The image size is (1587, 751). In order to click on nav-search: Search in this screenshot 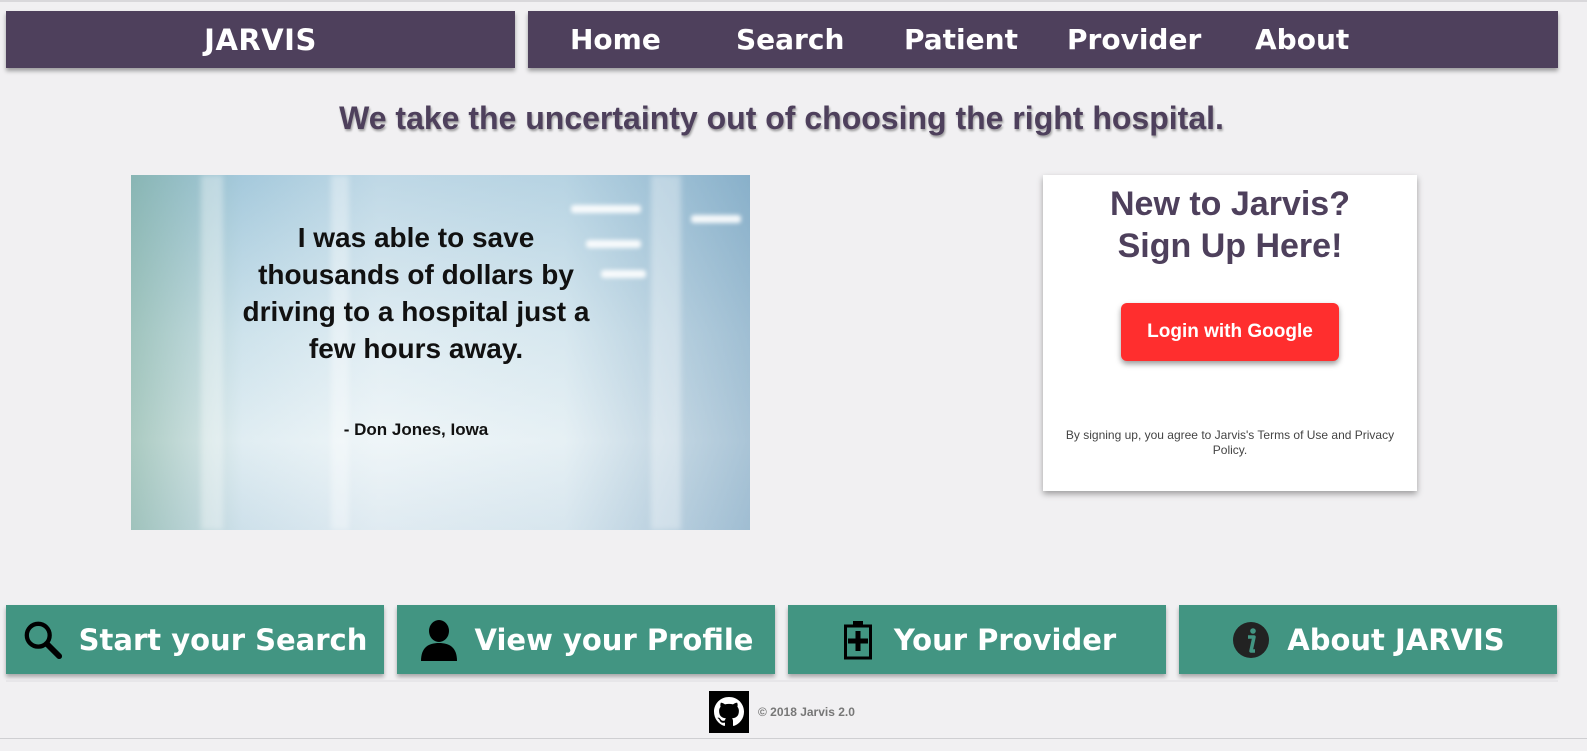, I will do `click(790, 39)`.